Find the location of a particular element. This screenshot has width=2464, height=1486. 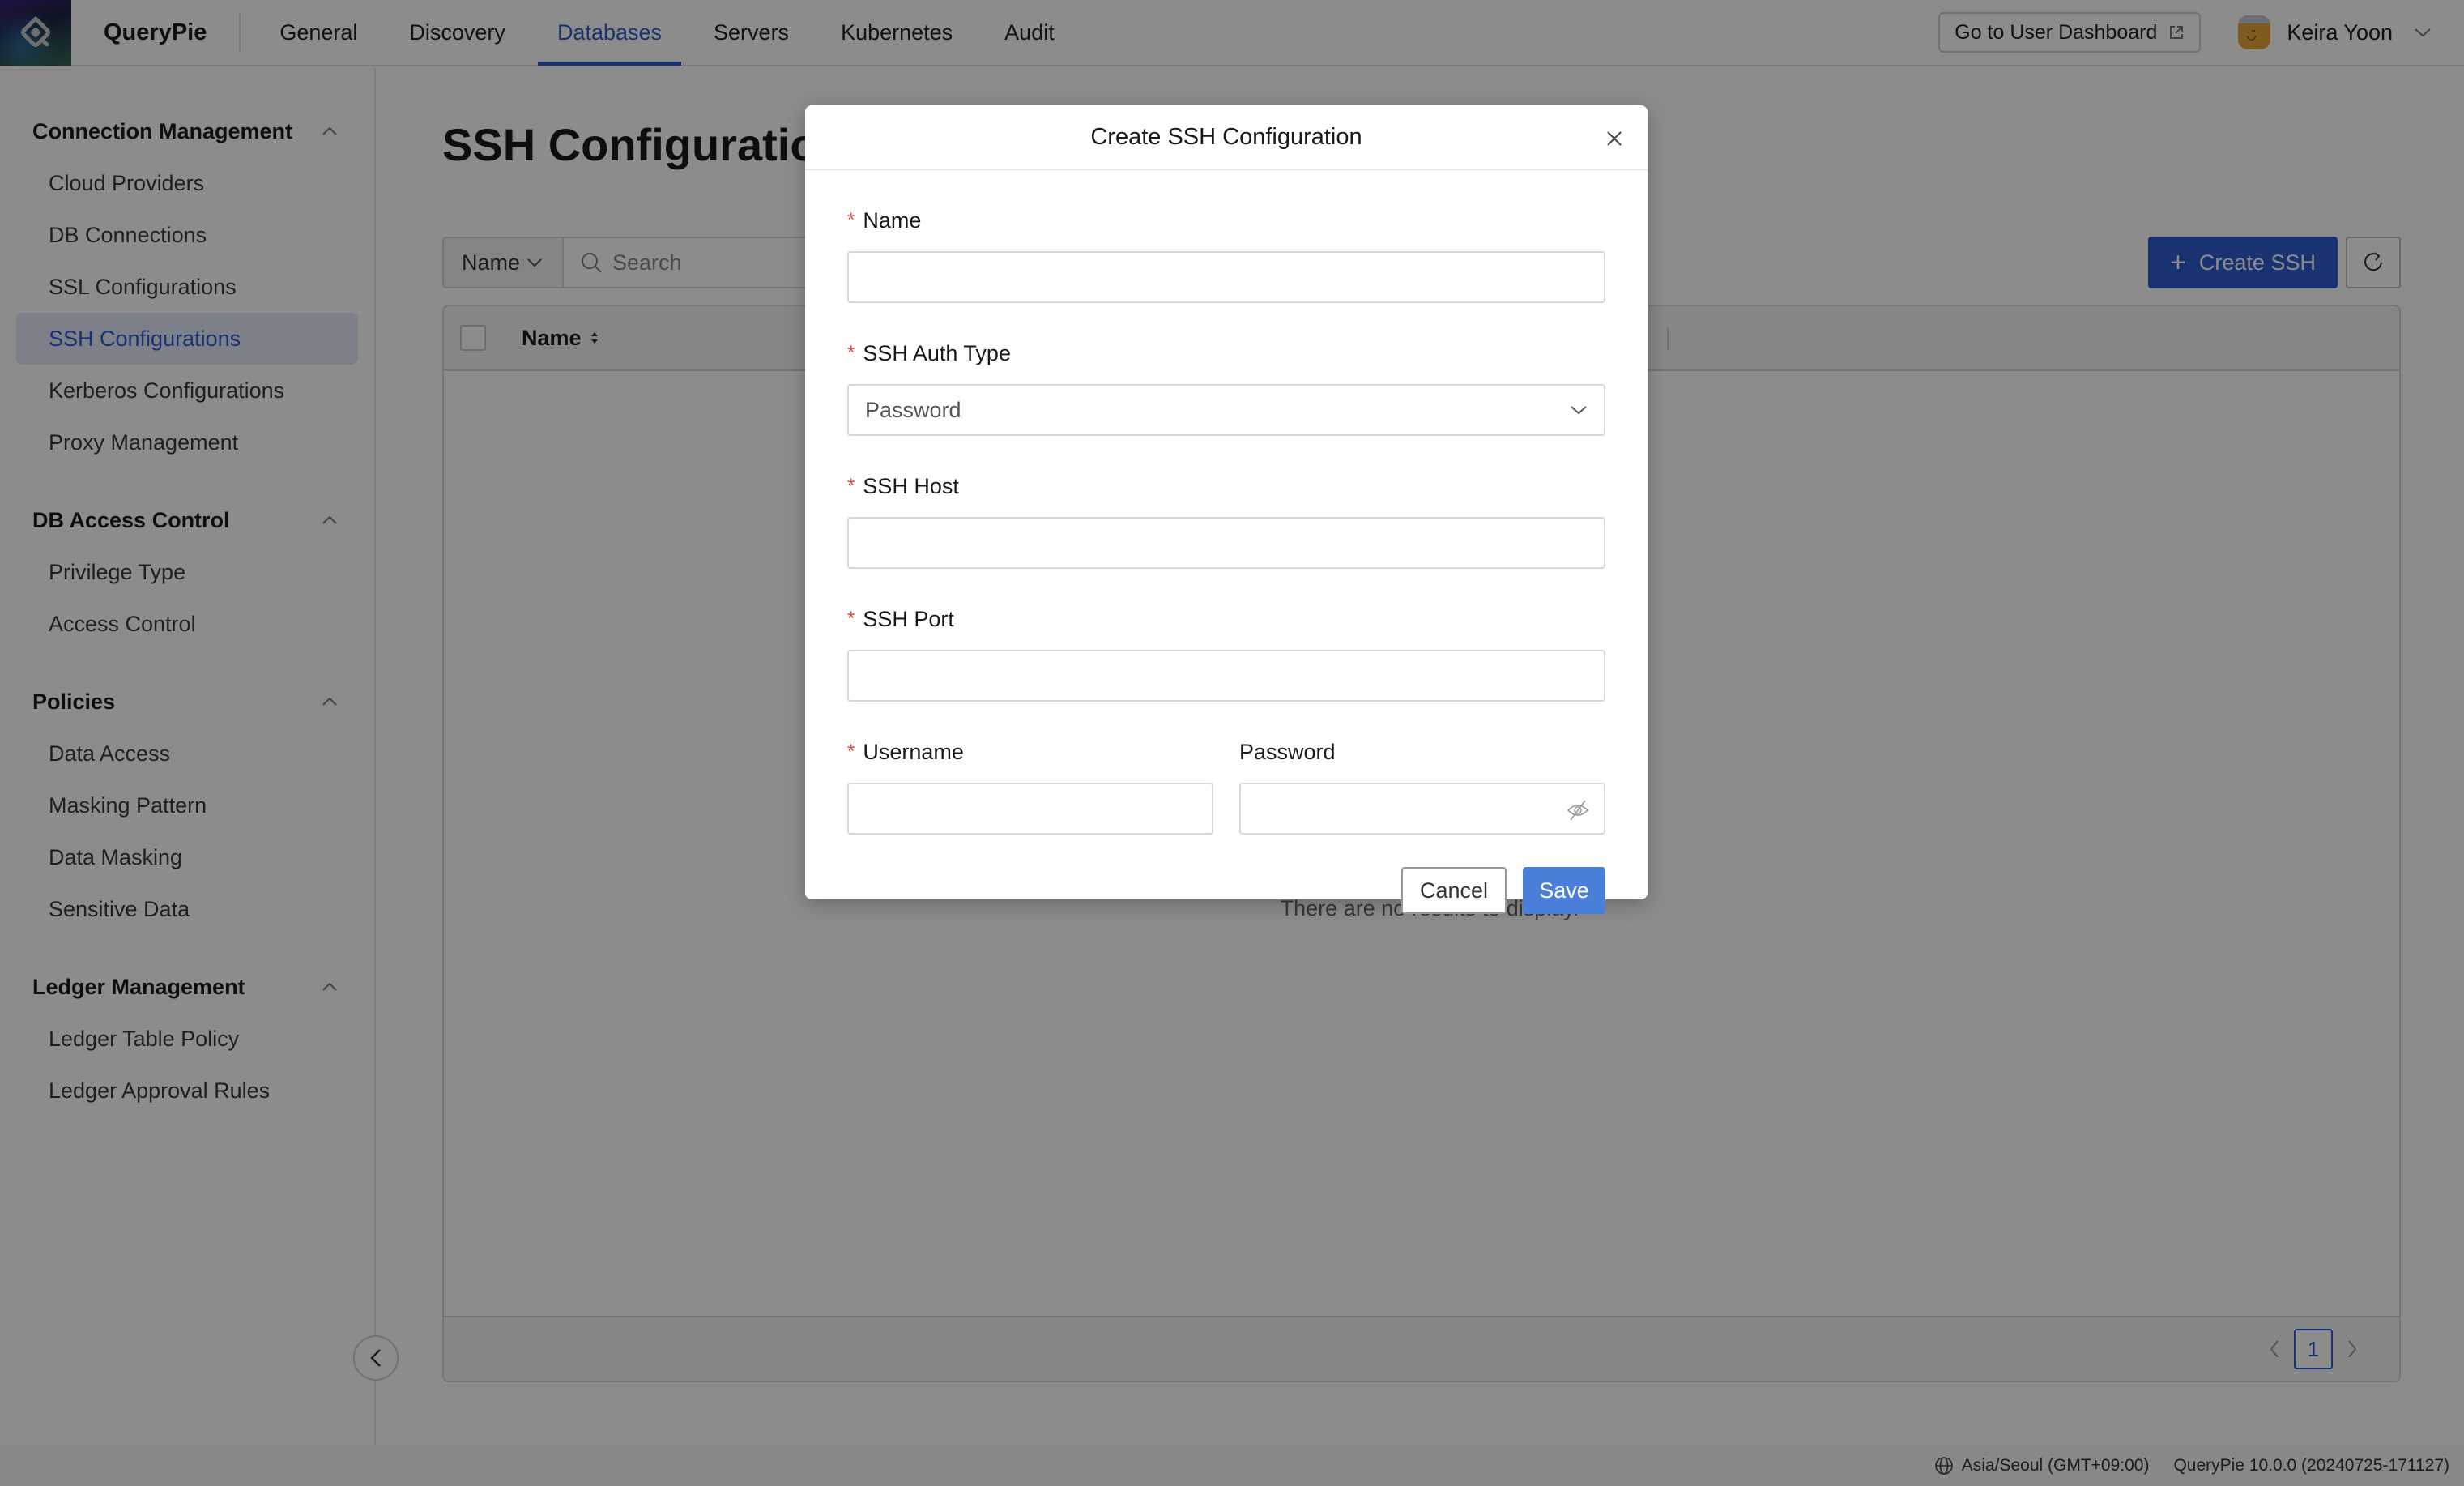

dialog-header: Create SSH Configuration is located at coordinates (1226, 137).